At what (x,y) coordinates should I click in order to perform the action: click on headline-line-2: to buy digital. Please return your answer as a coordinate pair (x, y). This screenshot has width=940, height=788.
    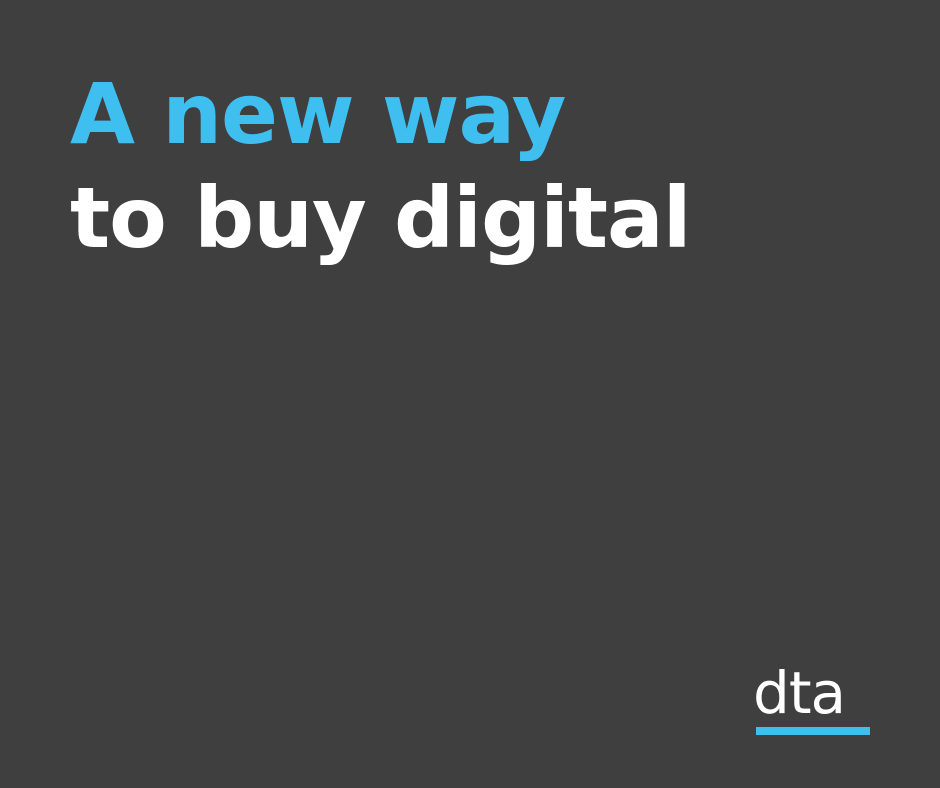
    Looking at the image, I should click on (381, 218).